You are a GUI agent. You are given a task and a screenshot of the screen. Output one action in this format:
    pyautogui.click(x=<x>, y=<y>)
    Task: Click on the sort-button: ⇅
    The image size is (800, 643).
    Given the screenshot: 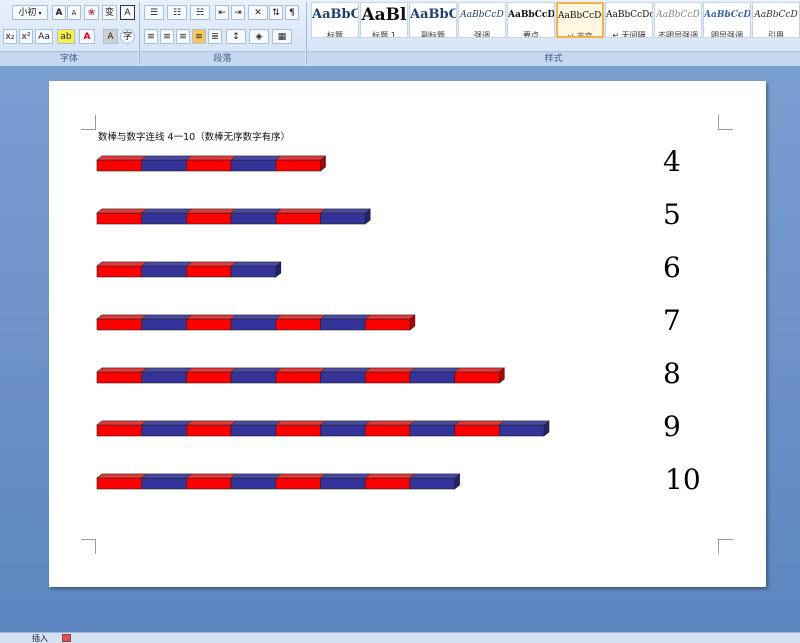 What is the action you would take?
    pyautogui.click(x=276, y=12)
    